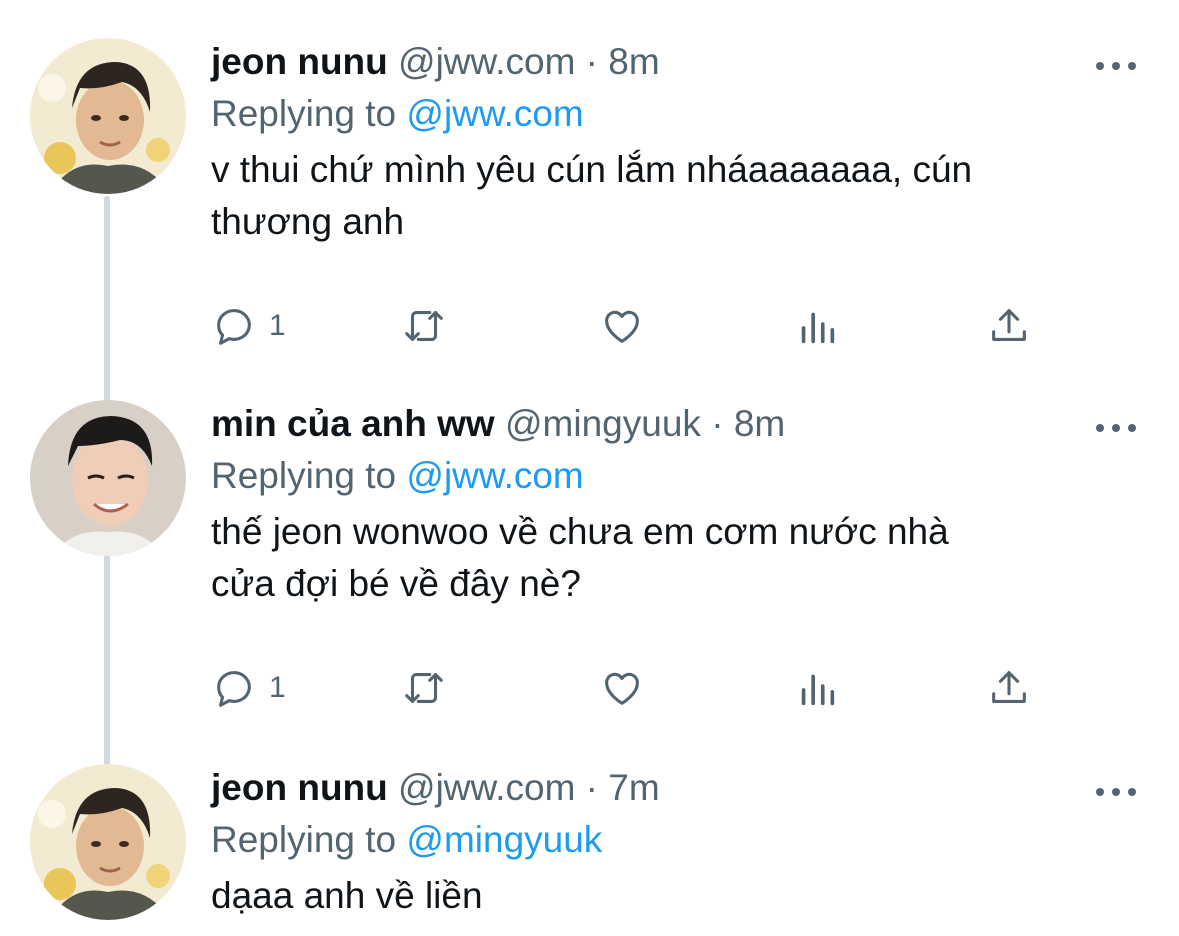  I want to click on display-name: min của anh ww, so click(353, 423).